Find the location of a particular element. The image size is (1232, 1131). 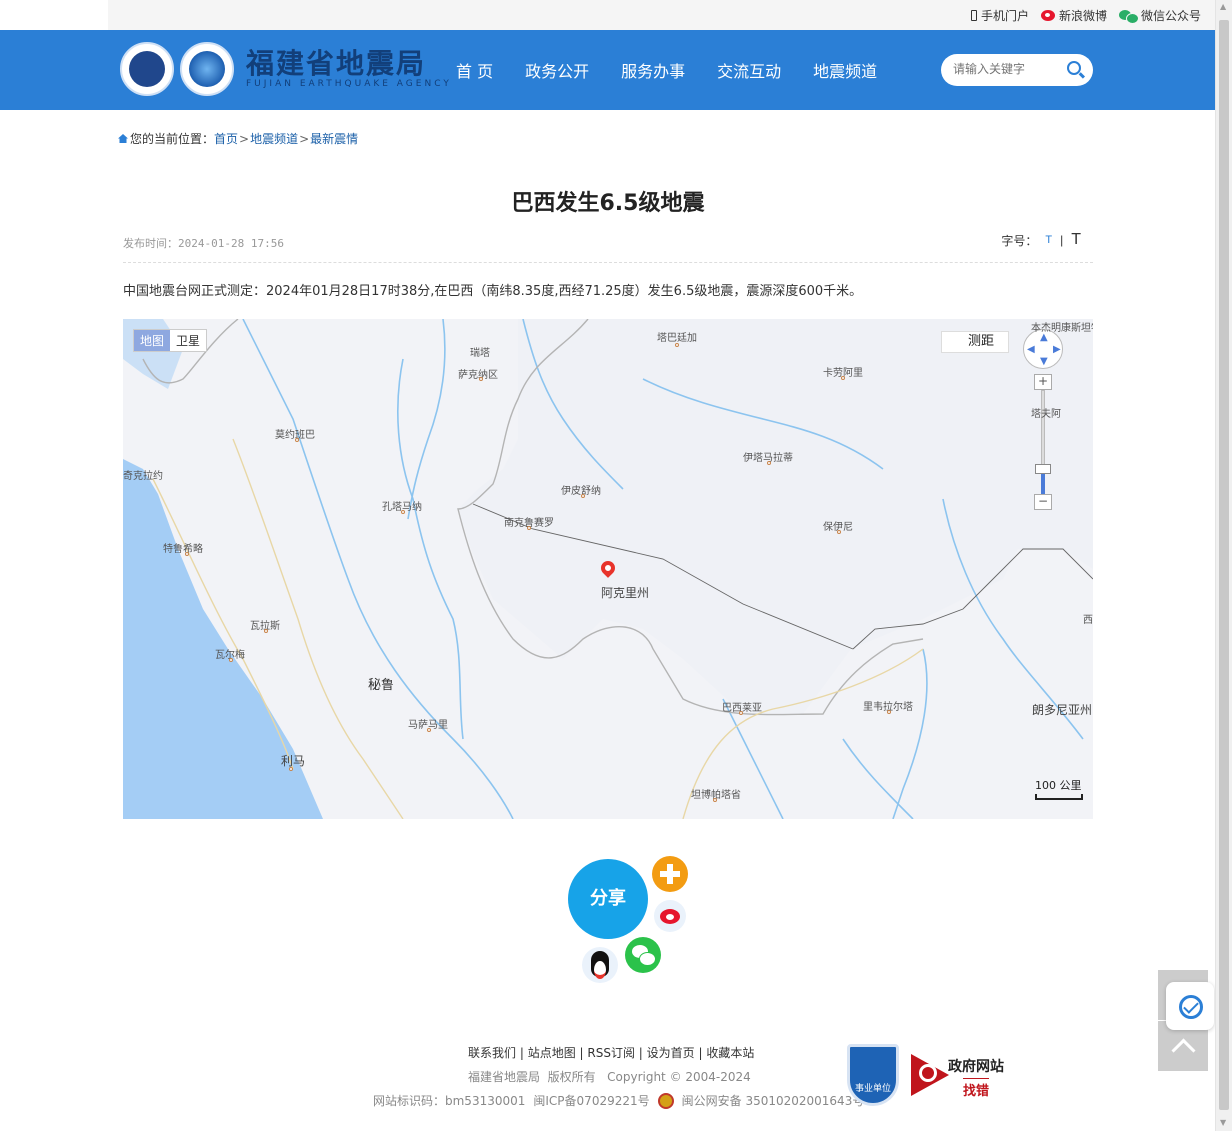

footer-link-rss: RSS订阅 is located at coordinates (611, 1053).